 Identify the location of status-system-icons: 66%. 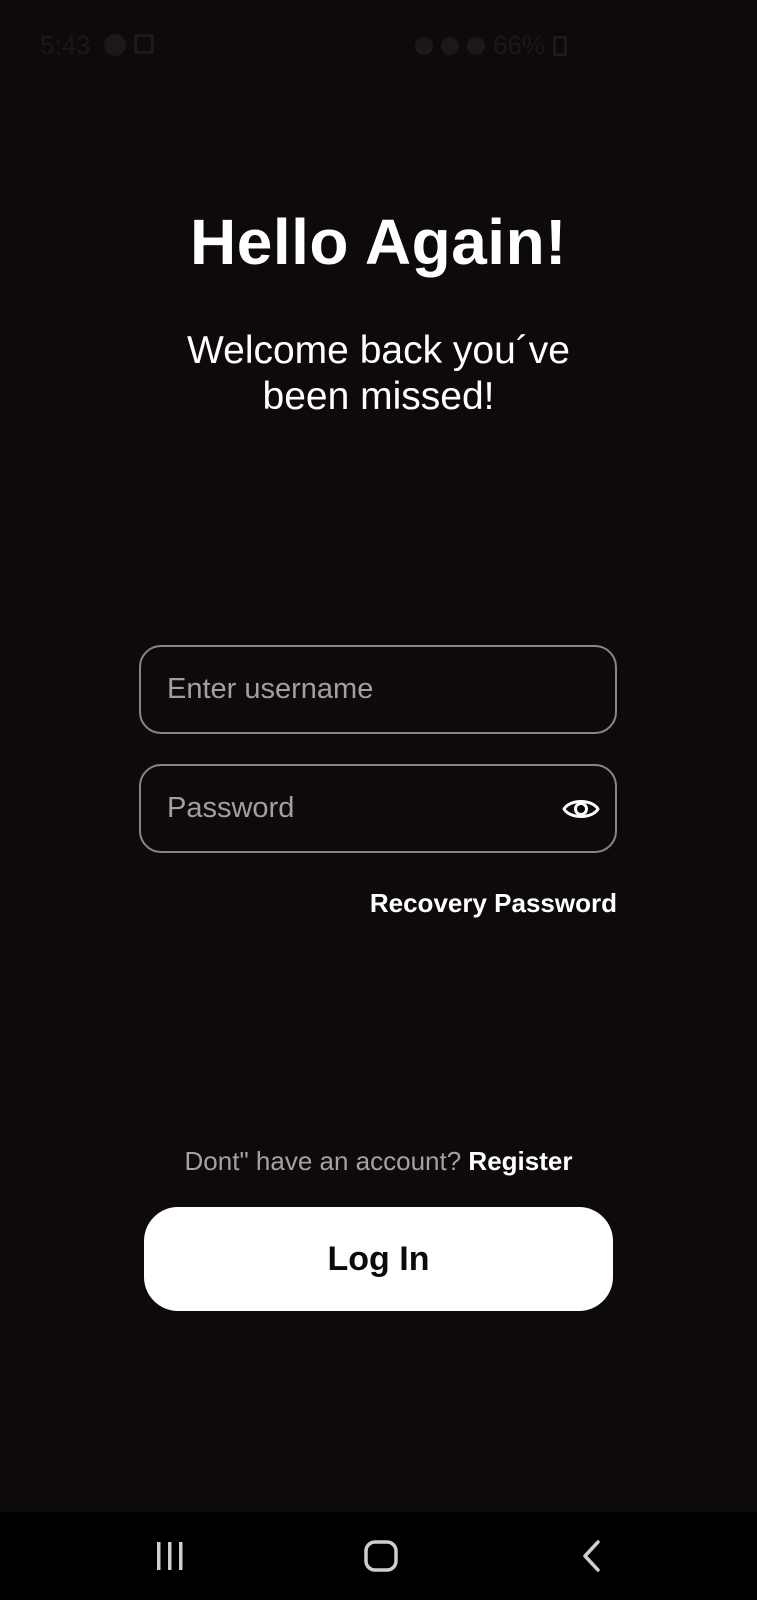
(490, 45).